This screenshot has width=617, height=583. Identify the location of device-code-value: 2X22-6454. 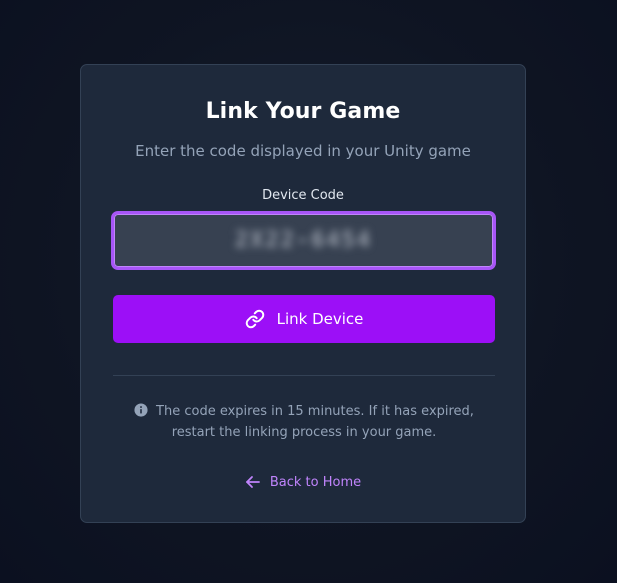
(303, 240).